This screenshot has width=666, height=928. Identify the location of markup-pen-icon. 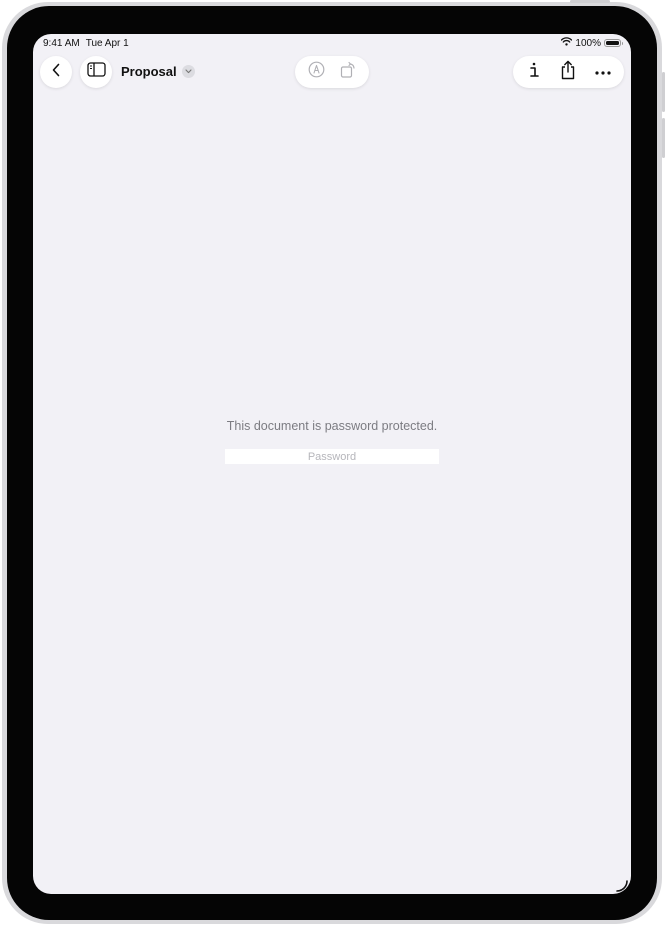
(316, 72).